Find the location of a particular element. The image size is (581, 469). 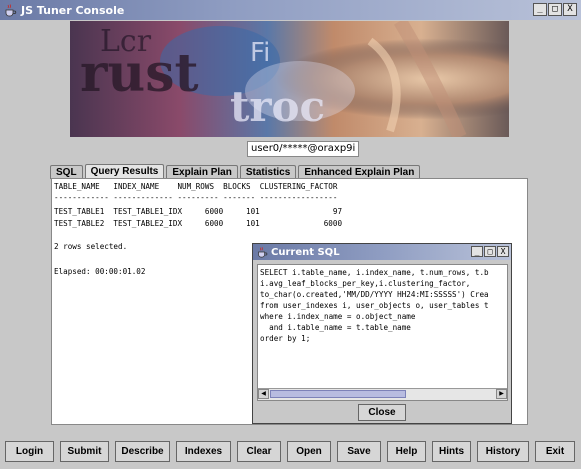

clear-button: Clear is located at coordinates (259, 451).